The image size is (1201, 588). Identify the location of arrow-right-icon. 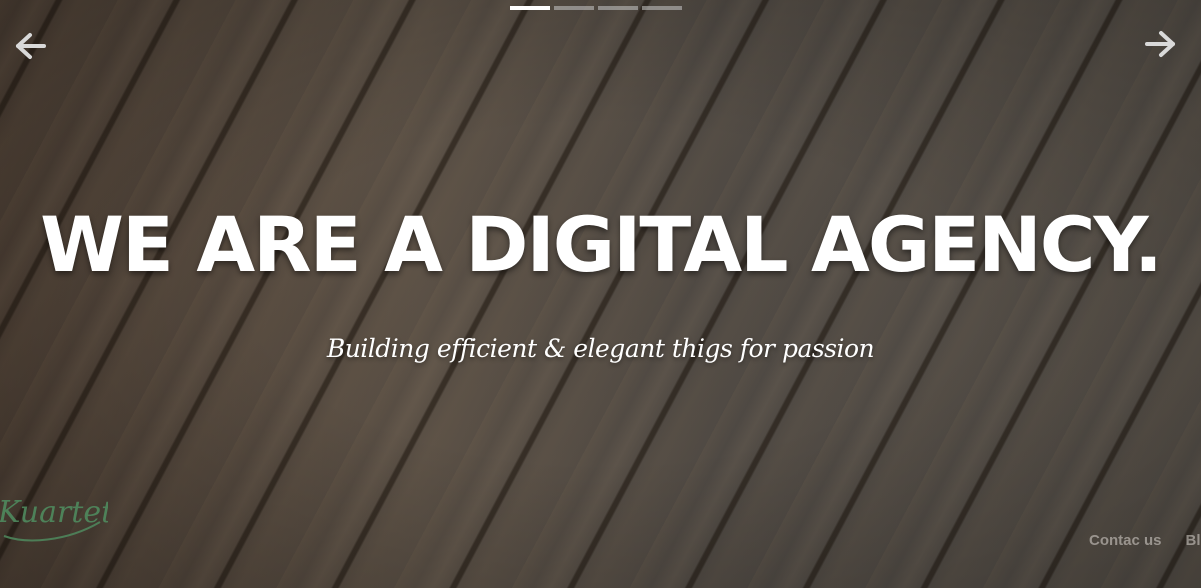
(1160, 44).